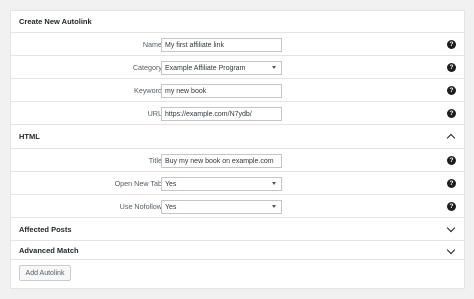  Describe the element at coordinates (49, 250) in the screenshot. I see `advanced-match-title: Advanced Match` at that location.